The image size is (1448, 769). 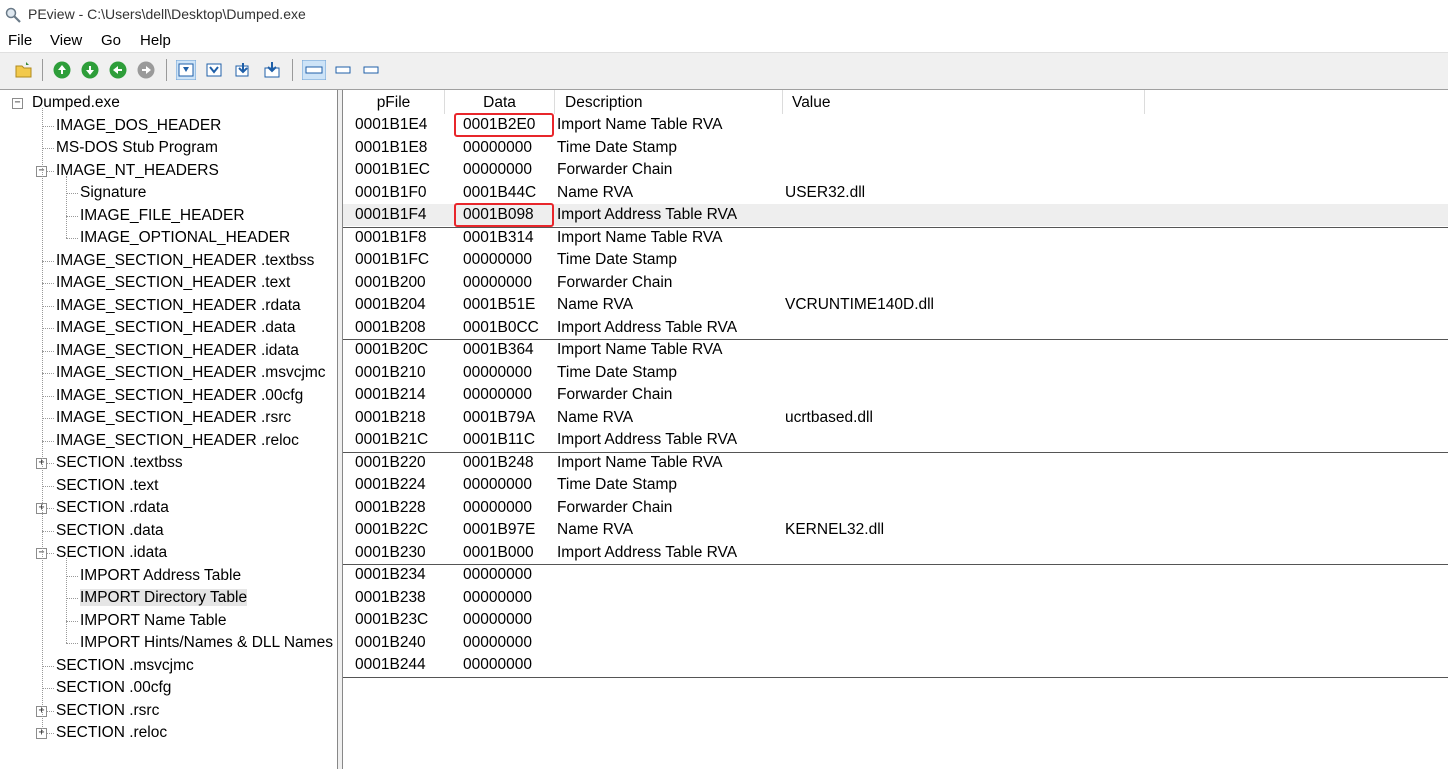 I want to click on cell-pfile: 0001B240, so click(x=390, y=642).